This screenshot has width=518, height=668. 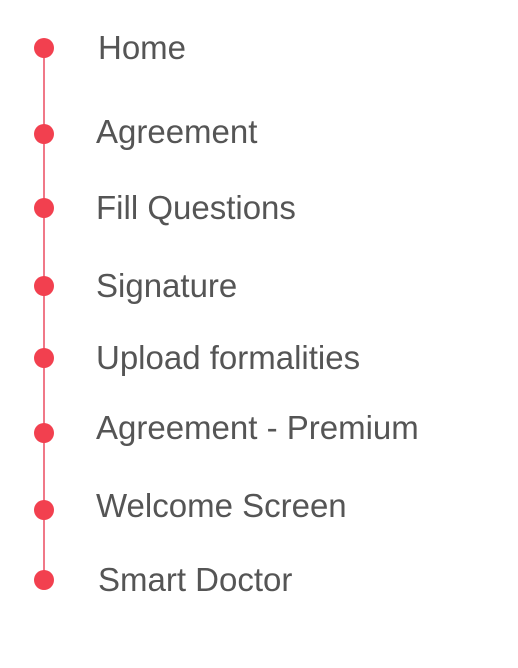 I want to click on step-fill-questions: Fill Questions, so click(x=259, y=208).